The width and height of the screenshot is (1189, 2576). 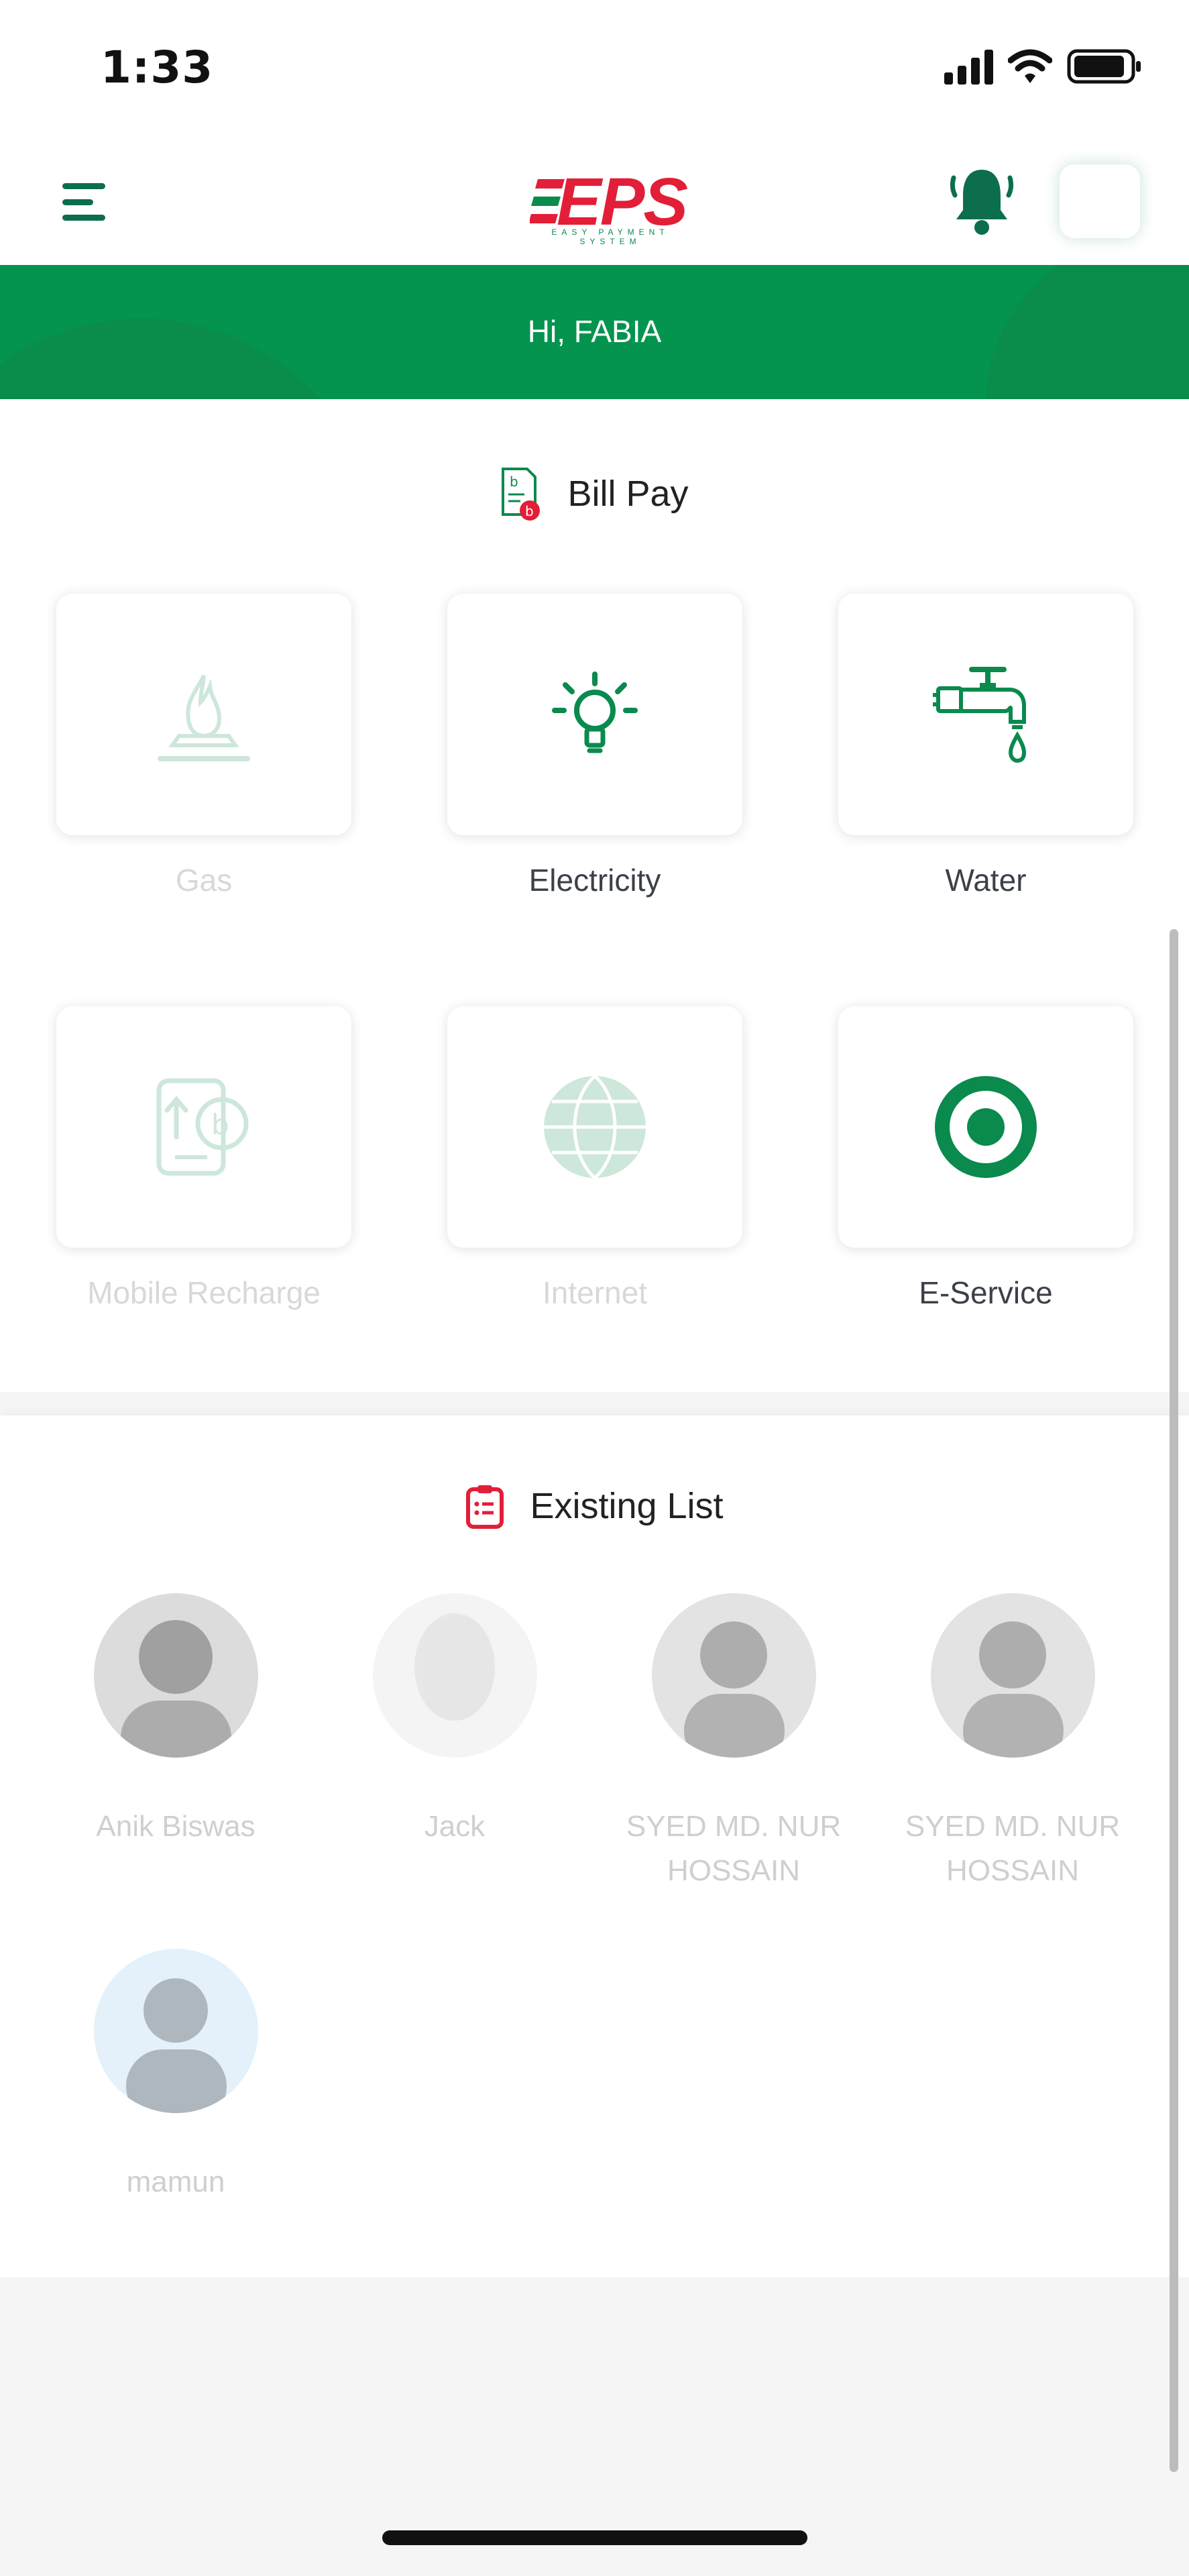 What do you see at coordinates (204, 717) in the screenshot?
I see `gas-flame-icon` at bounding box center [204, 717].